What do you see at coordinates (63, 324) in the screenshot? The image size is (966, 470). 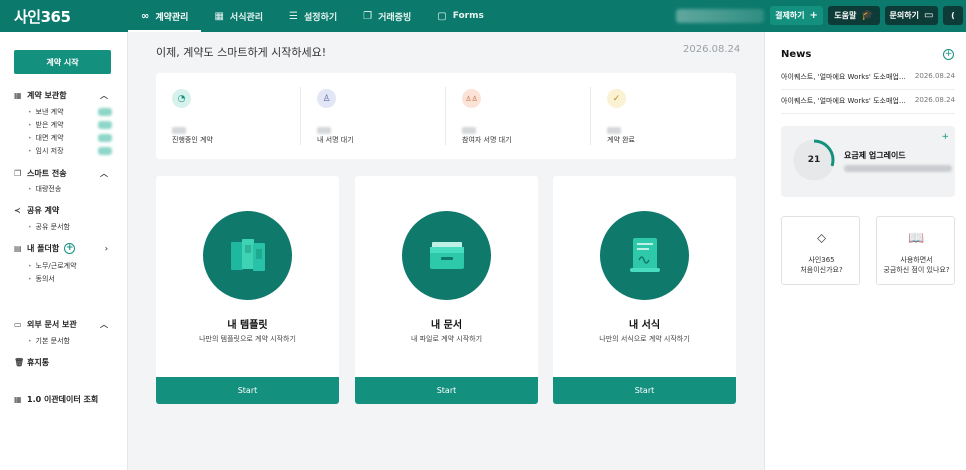 I see `sidebar-section-external-docs: ▭ 외부 문서 보관 ︿` at bounding box center [63, 324].